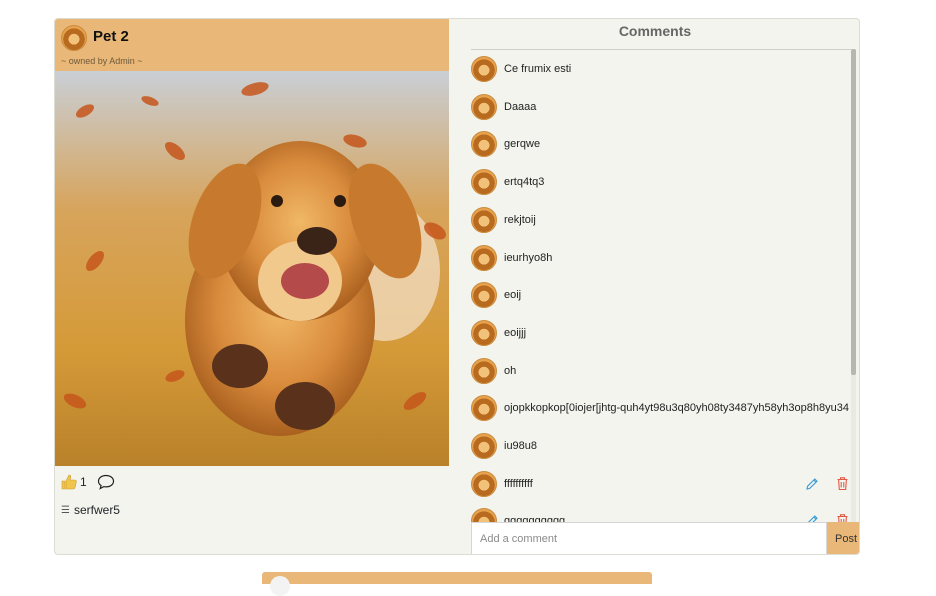 This screenshot has height=596, width=936. What do you see at coordinates (662, 220) in the screenshot?
I see `comment-item: rekjtoij` at bounding box center [662, 220].